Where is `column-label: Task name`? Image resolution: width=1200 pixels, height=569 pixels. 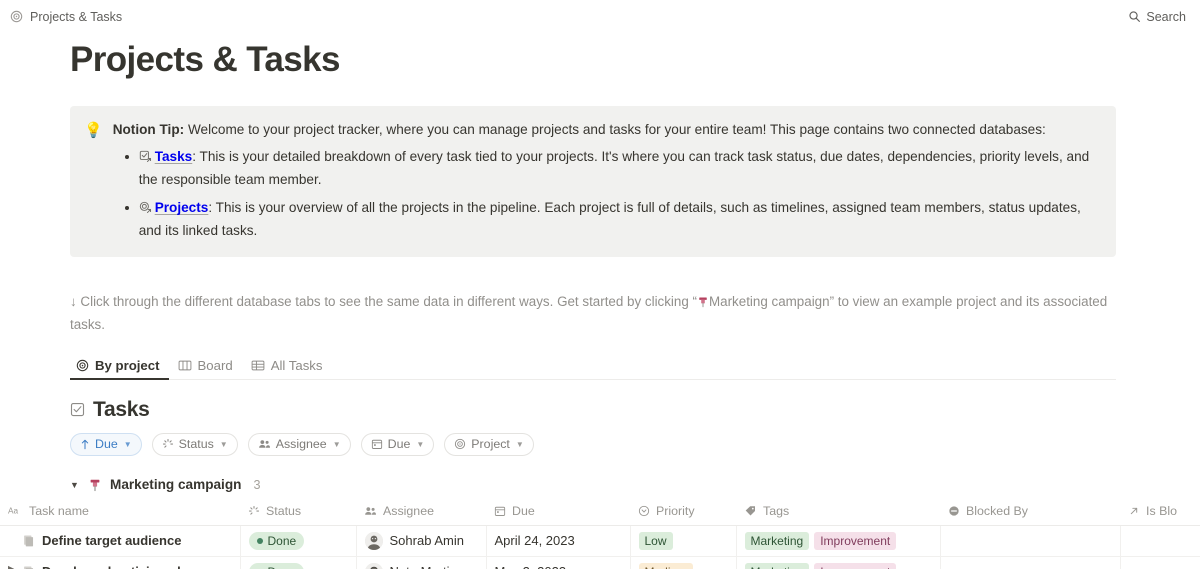 column-label: Task name is located at coordinates (59, 510).